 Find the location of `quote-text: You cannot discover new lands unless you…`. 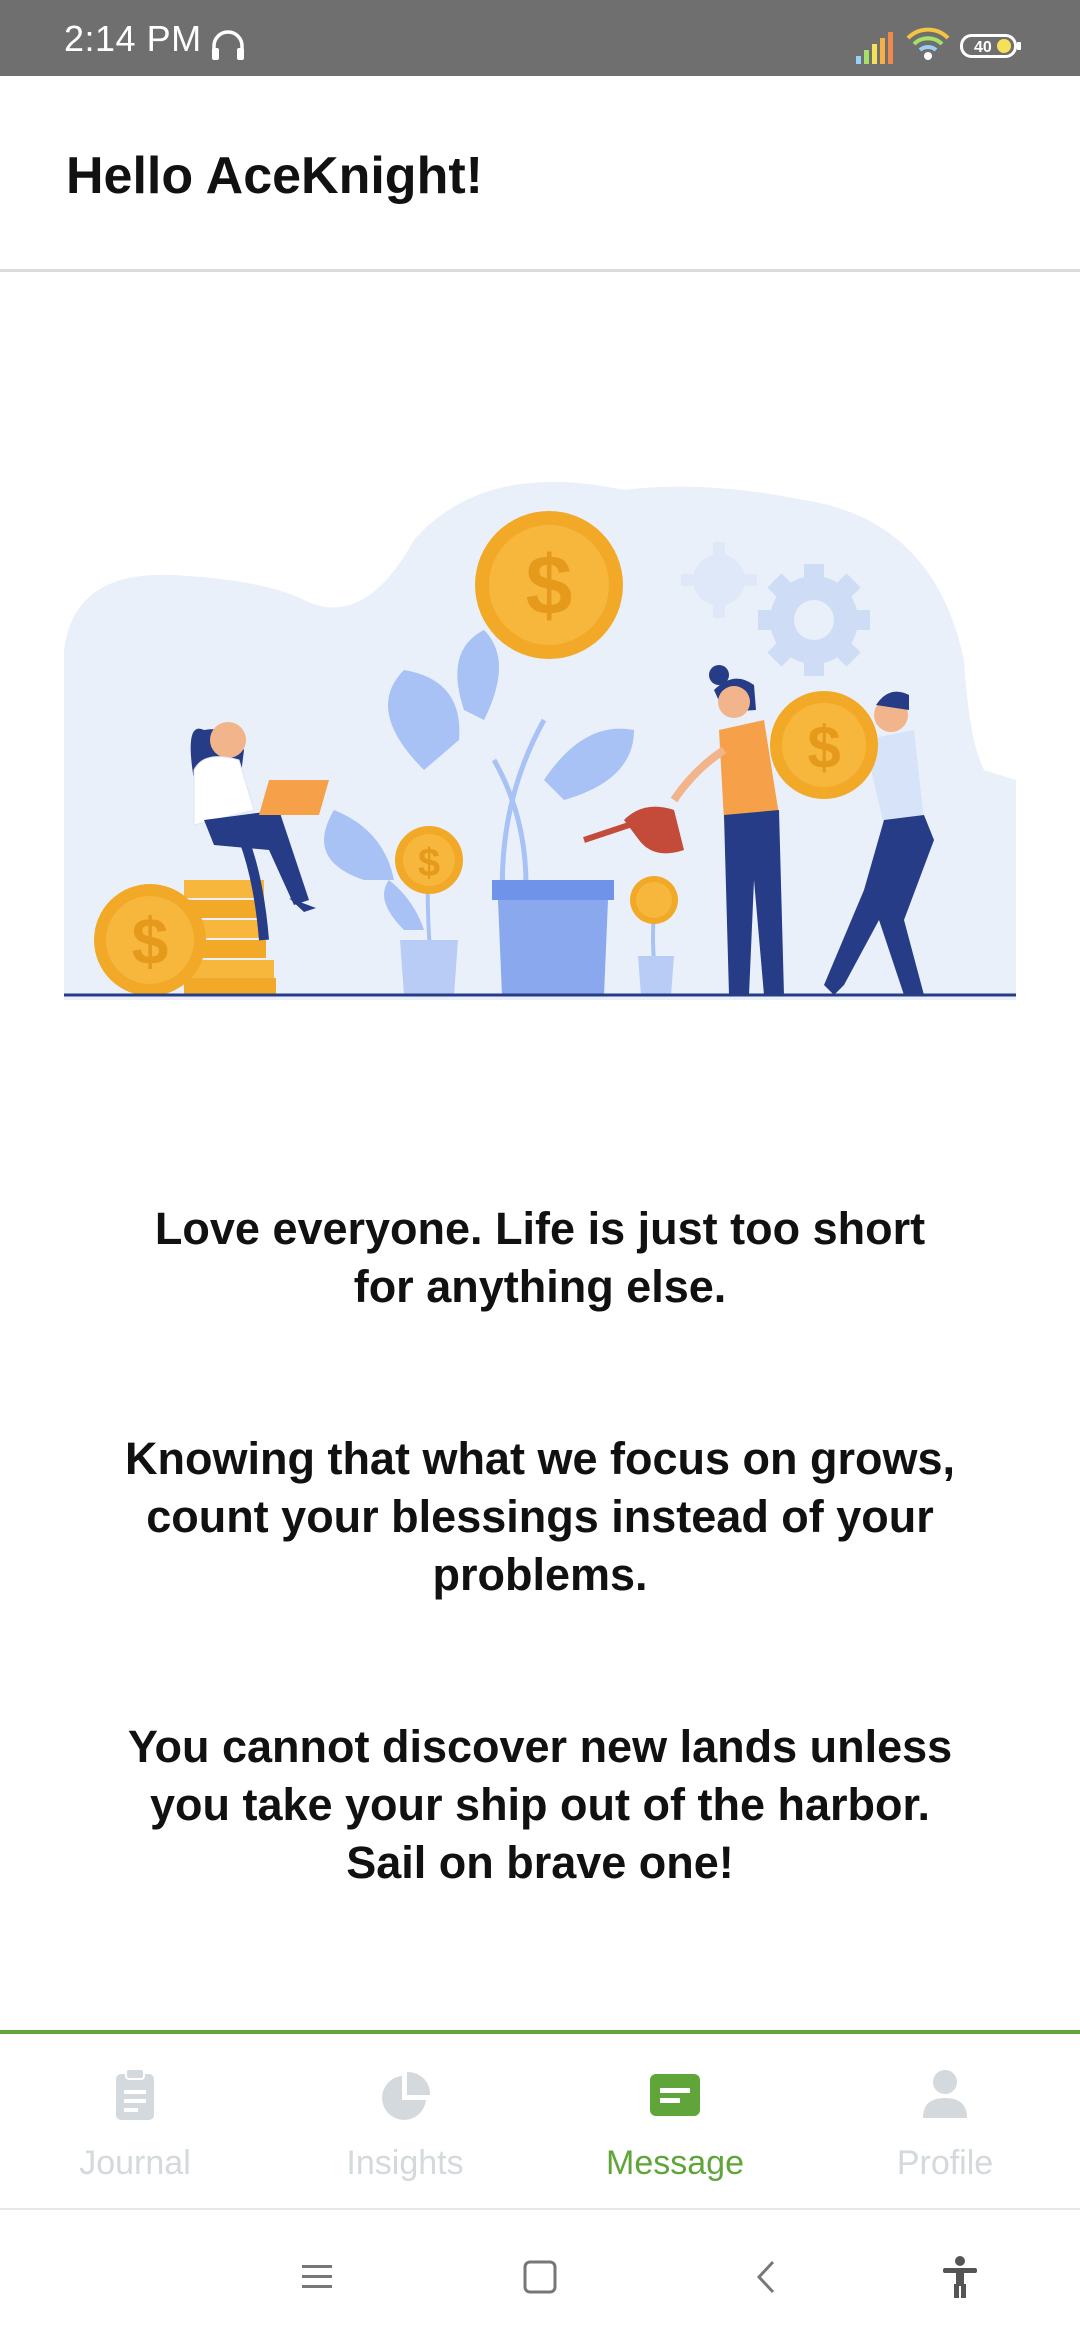

quote-text: You cannot discover new lands unless you… is located at coordinates (540, 1804).